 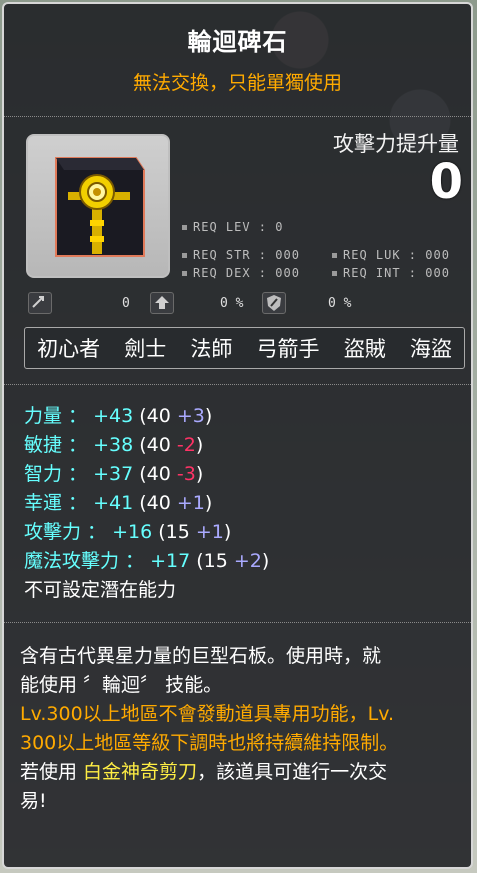 What do you see at coordinates (274, 303) in the screenshot?
I see `shield-icon` at bounding box center [274, 303].